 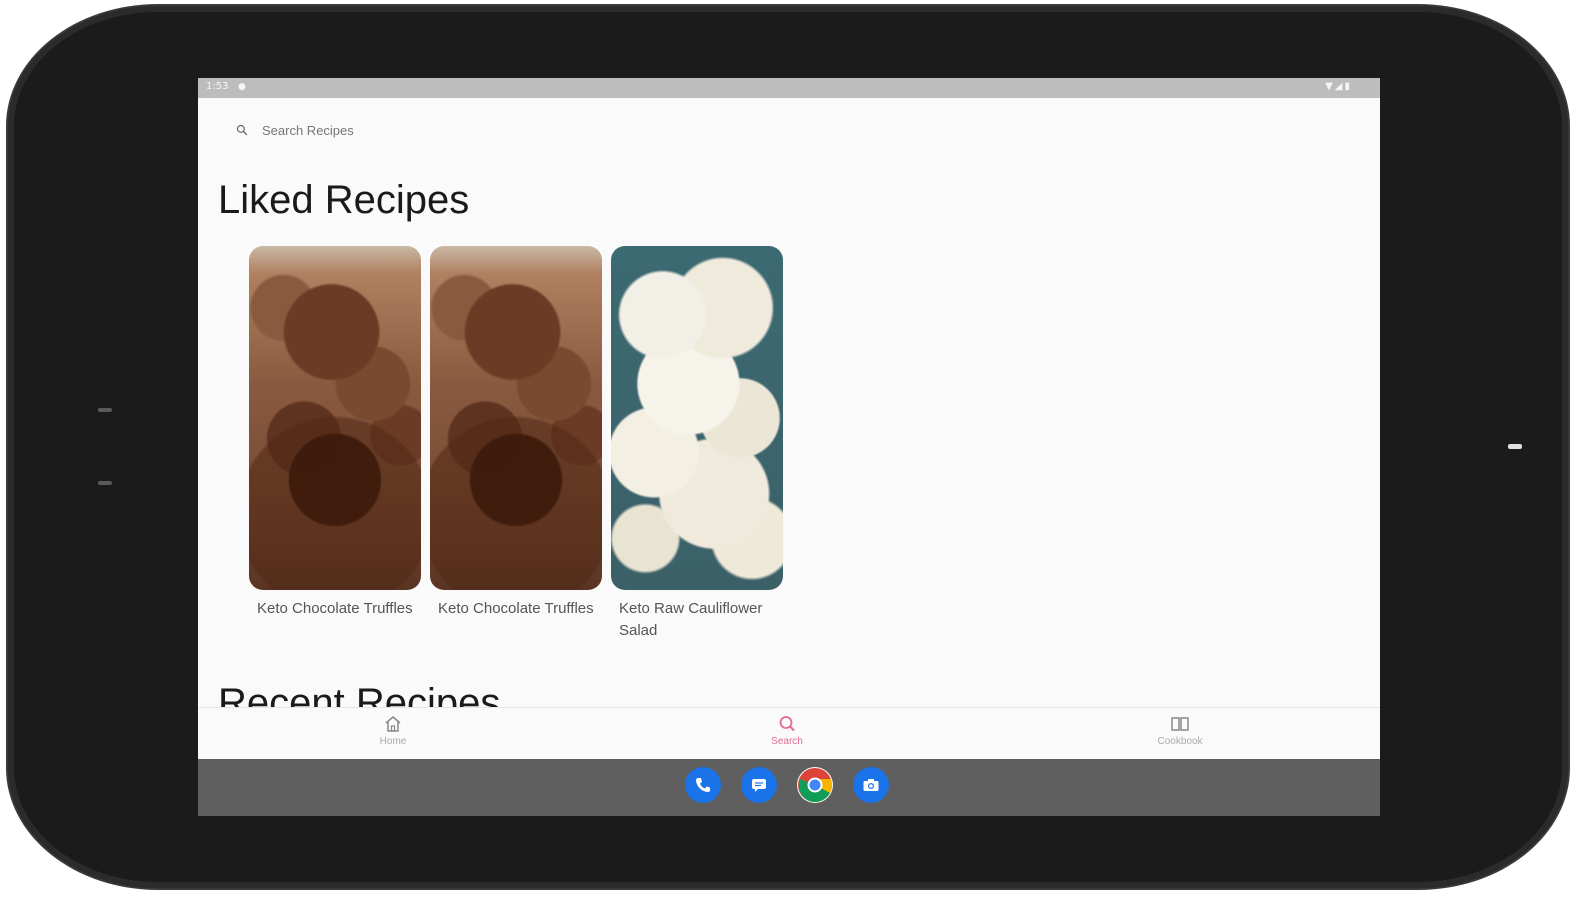 What do you see at coordinates (815, 785) in the screenshot?
I see `chrome-icon` at bounding box center [815, 785].